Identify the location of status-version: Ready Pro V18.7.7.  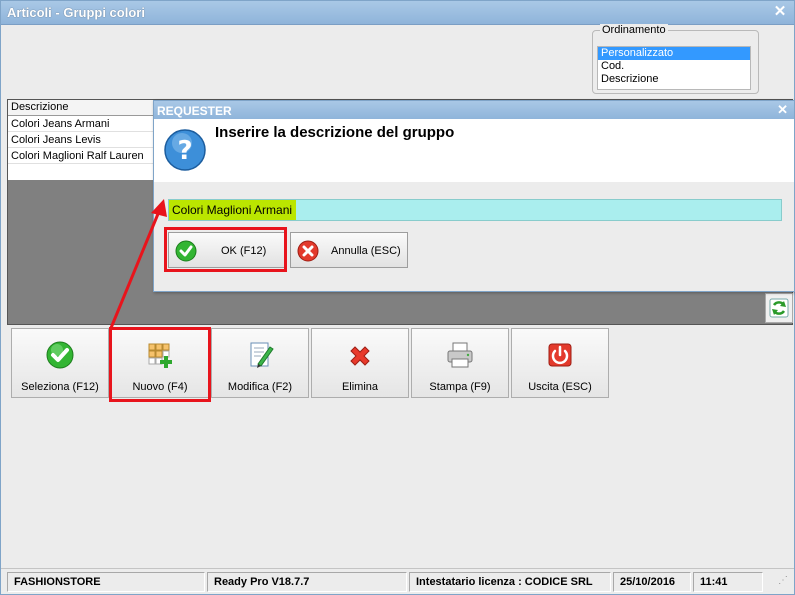
(307, 582).